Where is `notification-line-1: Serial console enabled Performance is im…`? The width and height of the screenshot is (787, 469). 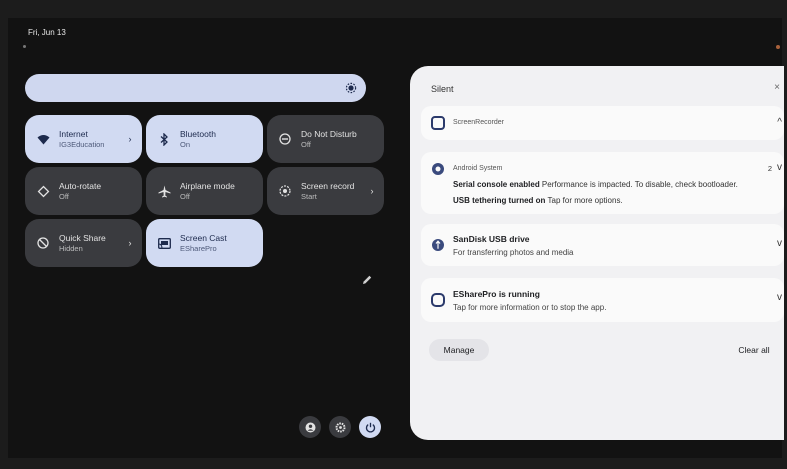 notification-line-1: Serial console enabled Performance is im… is located at coordinates (595, 184).